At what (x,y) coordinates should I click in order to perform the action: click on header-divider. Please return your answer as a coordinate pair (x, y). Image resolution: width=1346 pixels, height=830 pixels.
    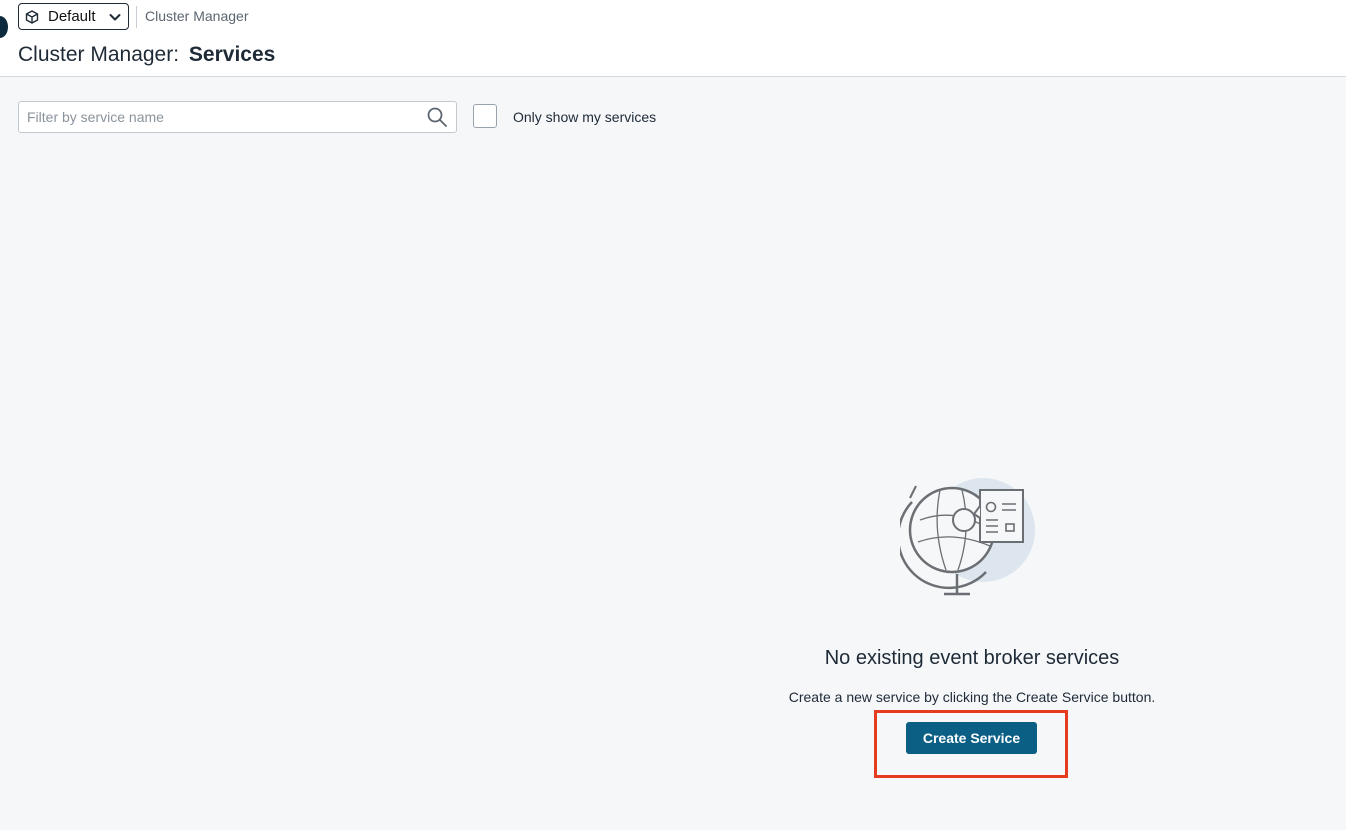
    Looking at the image, I should click on (136, 17).